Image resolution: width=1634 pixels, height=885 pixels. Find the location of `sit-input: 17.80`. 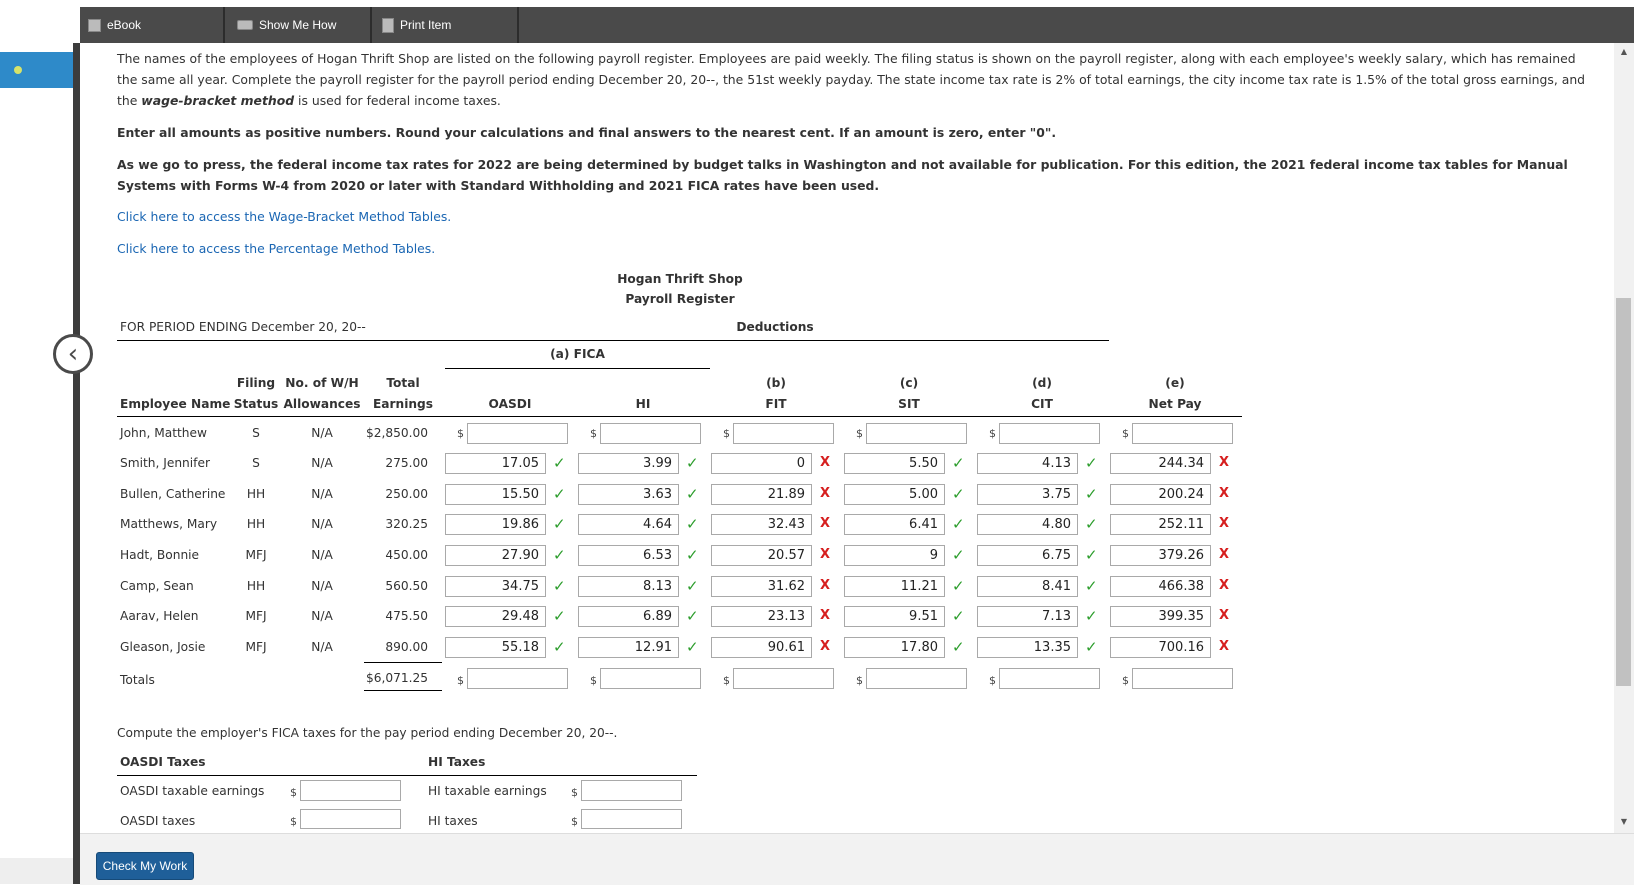

sit-input: 17.80 is located at coordinates (894, 647).